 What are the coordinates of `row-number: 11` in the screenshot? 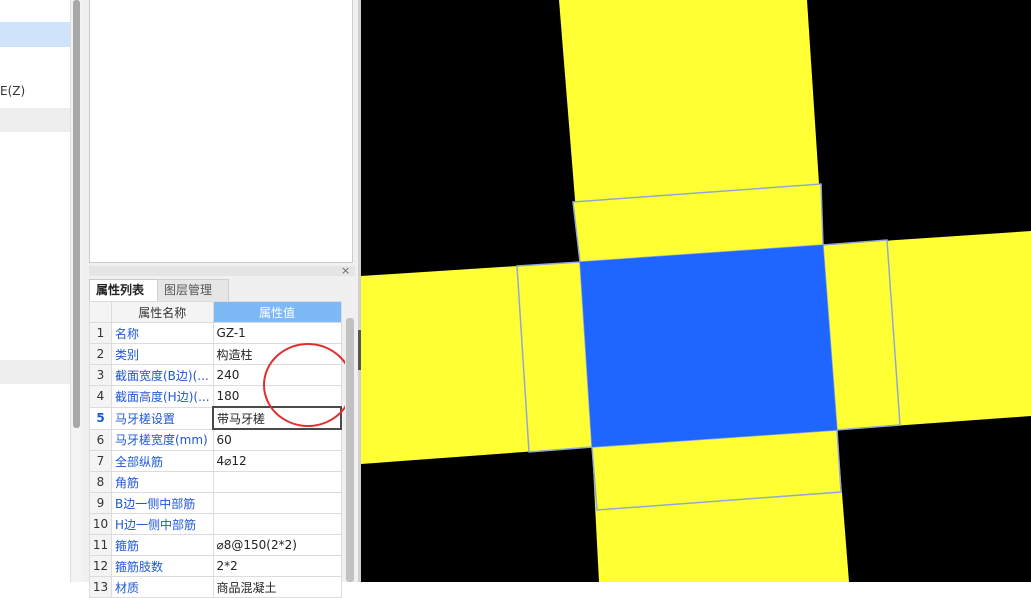 It's located at (100, 545).